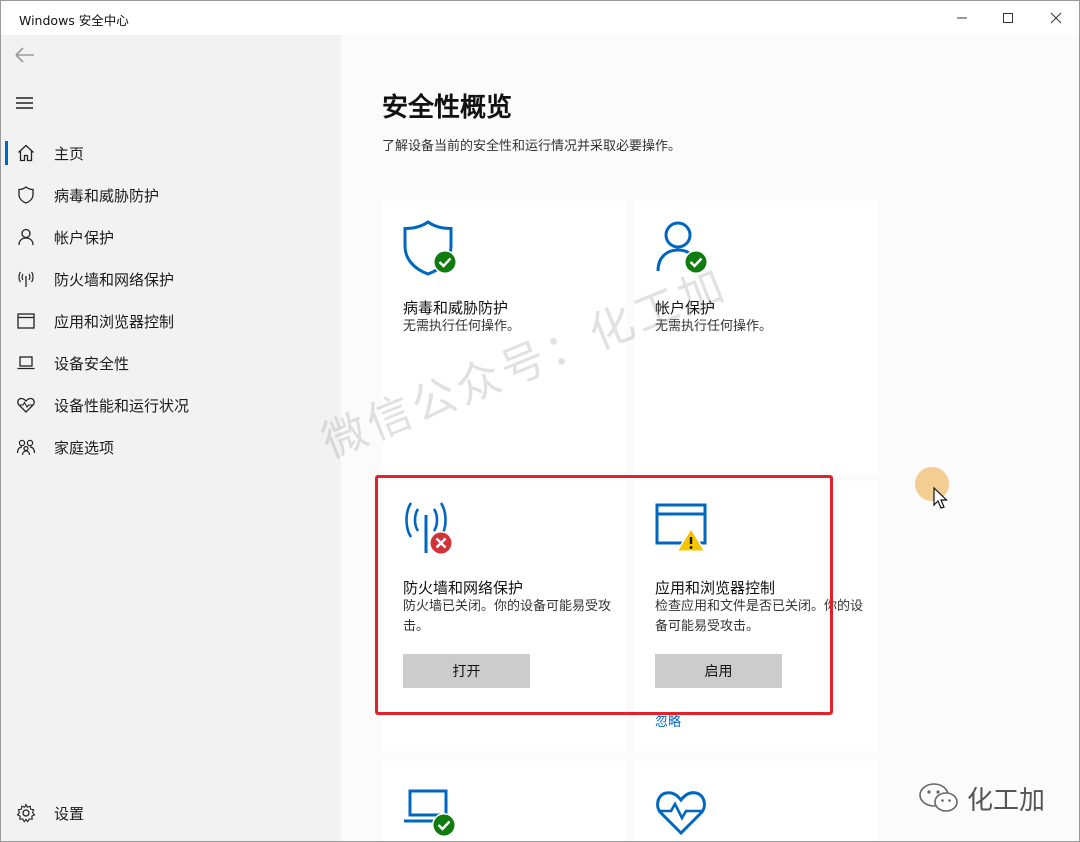 The height and width of the screenshot is (842, 1080). I want to click on home-icon, so click(26, 153).